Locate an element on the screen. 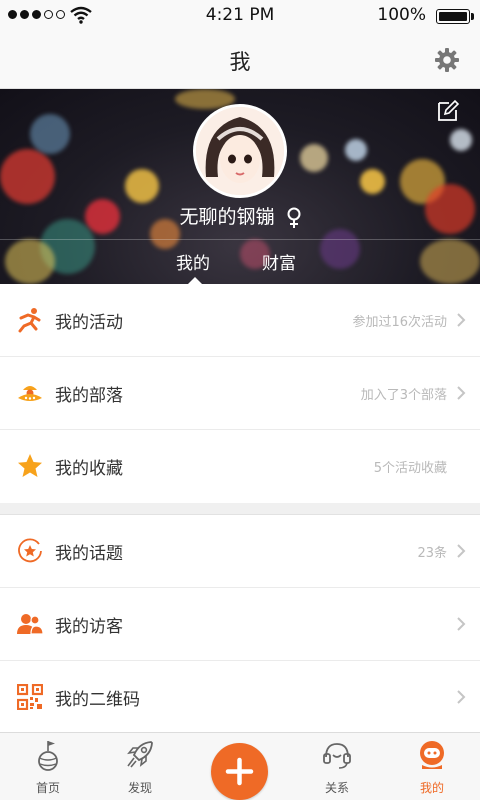  list-item-visitors: 我的访客 is located at coordinates (240, 624).